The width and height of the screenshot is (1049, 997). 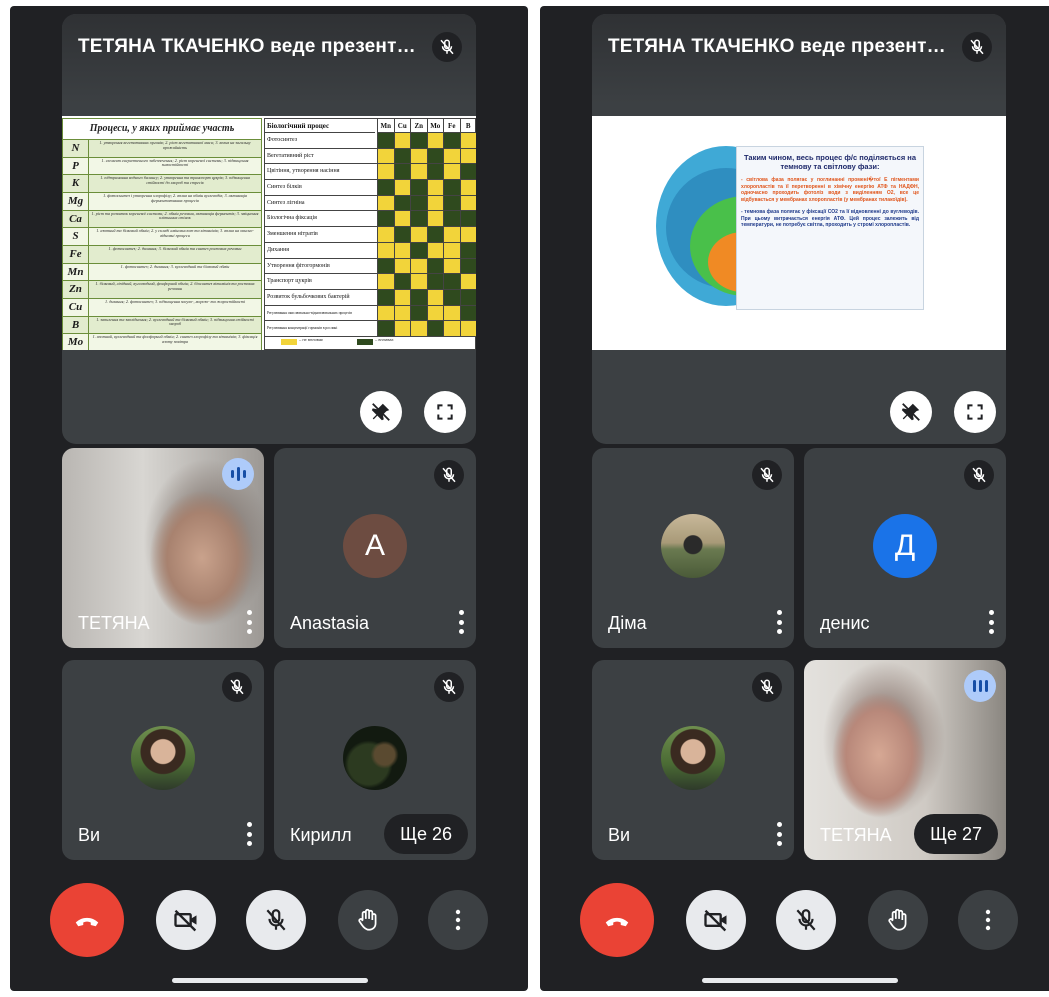 What do you see at coordinates (76, 307) in the screenshot?
I see `element-symbol: Cu` at bounding box center [76, 307].